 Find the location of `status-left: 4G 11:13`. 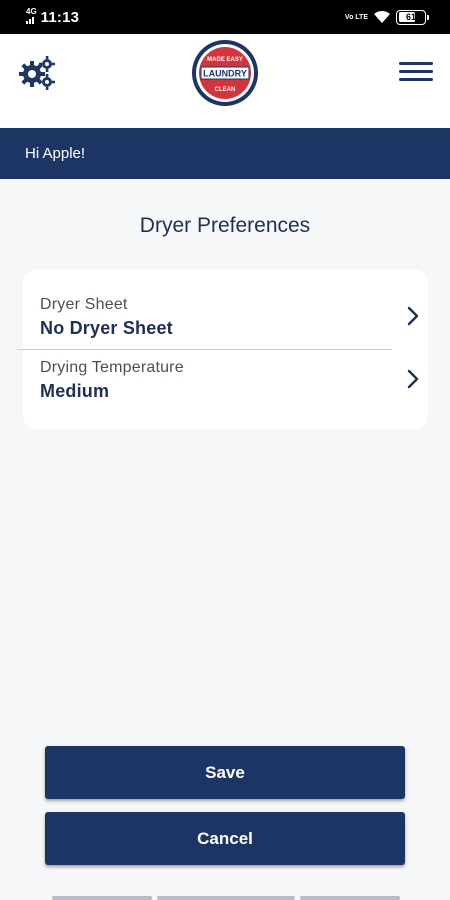

status-left: 4G 11:13 is located at coordinates (52, 17).